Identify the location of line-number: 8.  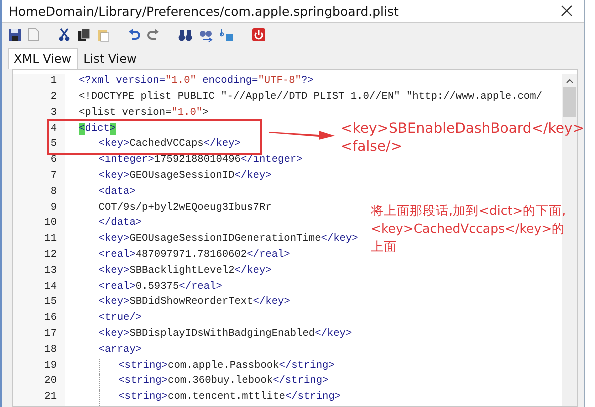
(53, 192).